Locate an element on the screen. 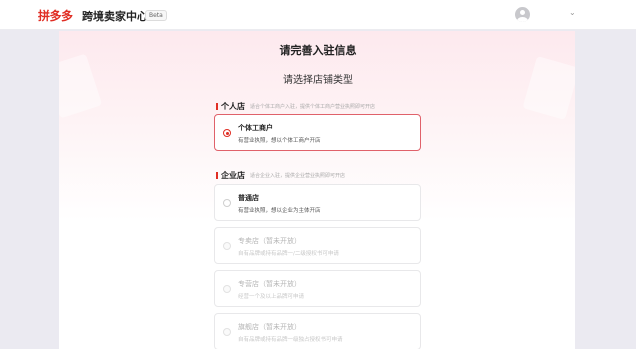 This screenshot has height=349, width=636. option-title: 旗舰店（暂未开放） is located at coordinates (269, 327).